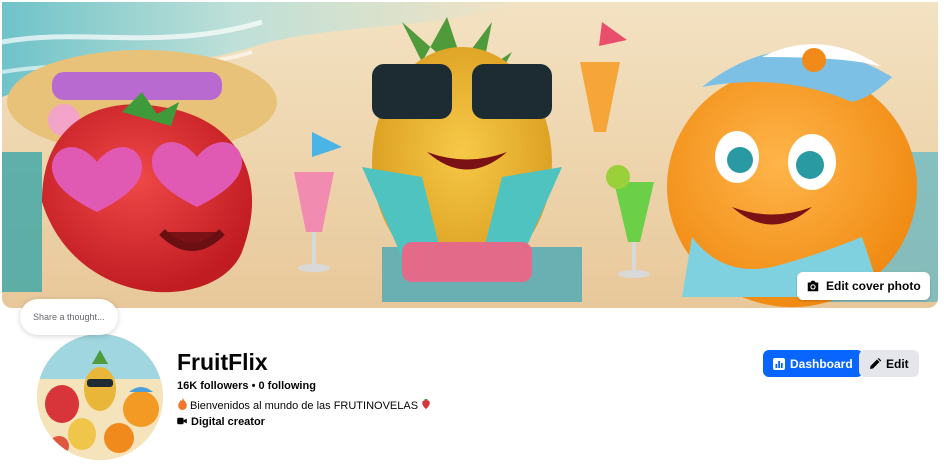 The width and height of the screenshot is (944, 475). I want to click on category-label: Digital creator, so click(228, 422).